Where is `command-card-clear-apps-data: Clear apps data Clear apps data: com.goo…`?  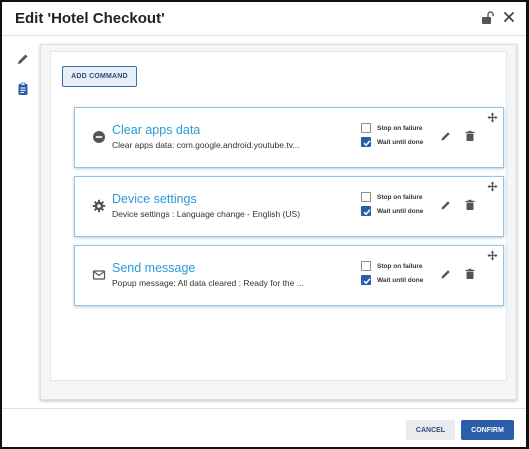
command-card-clear-apps-data: Clear apps data Clear apps data: com.goo… is located at coordinates (289, 137).